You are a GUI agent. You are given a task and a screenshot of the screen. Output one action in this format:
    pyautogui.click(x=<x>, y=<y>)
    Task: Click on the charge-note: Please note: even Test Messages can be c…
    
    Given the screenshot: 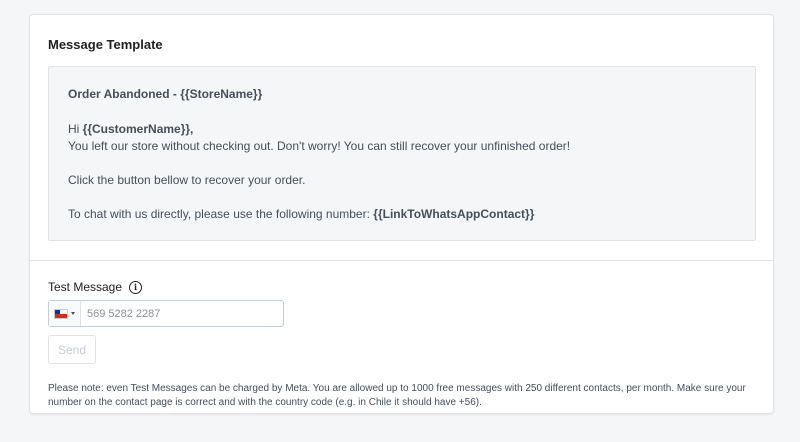 What is the action you would take?
    pyautogui.click(x=397, y=395)
    